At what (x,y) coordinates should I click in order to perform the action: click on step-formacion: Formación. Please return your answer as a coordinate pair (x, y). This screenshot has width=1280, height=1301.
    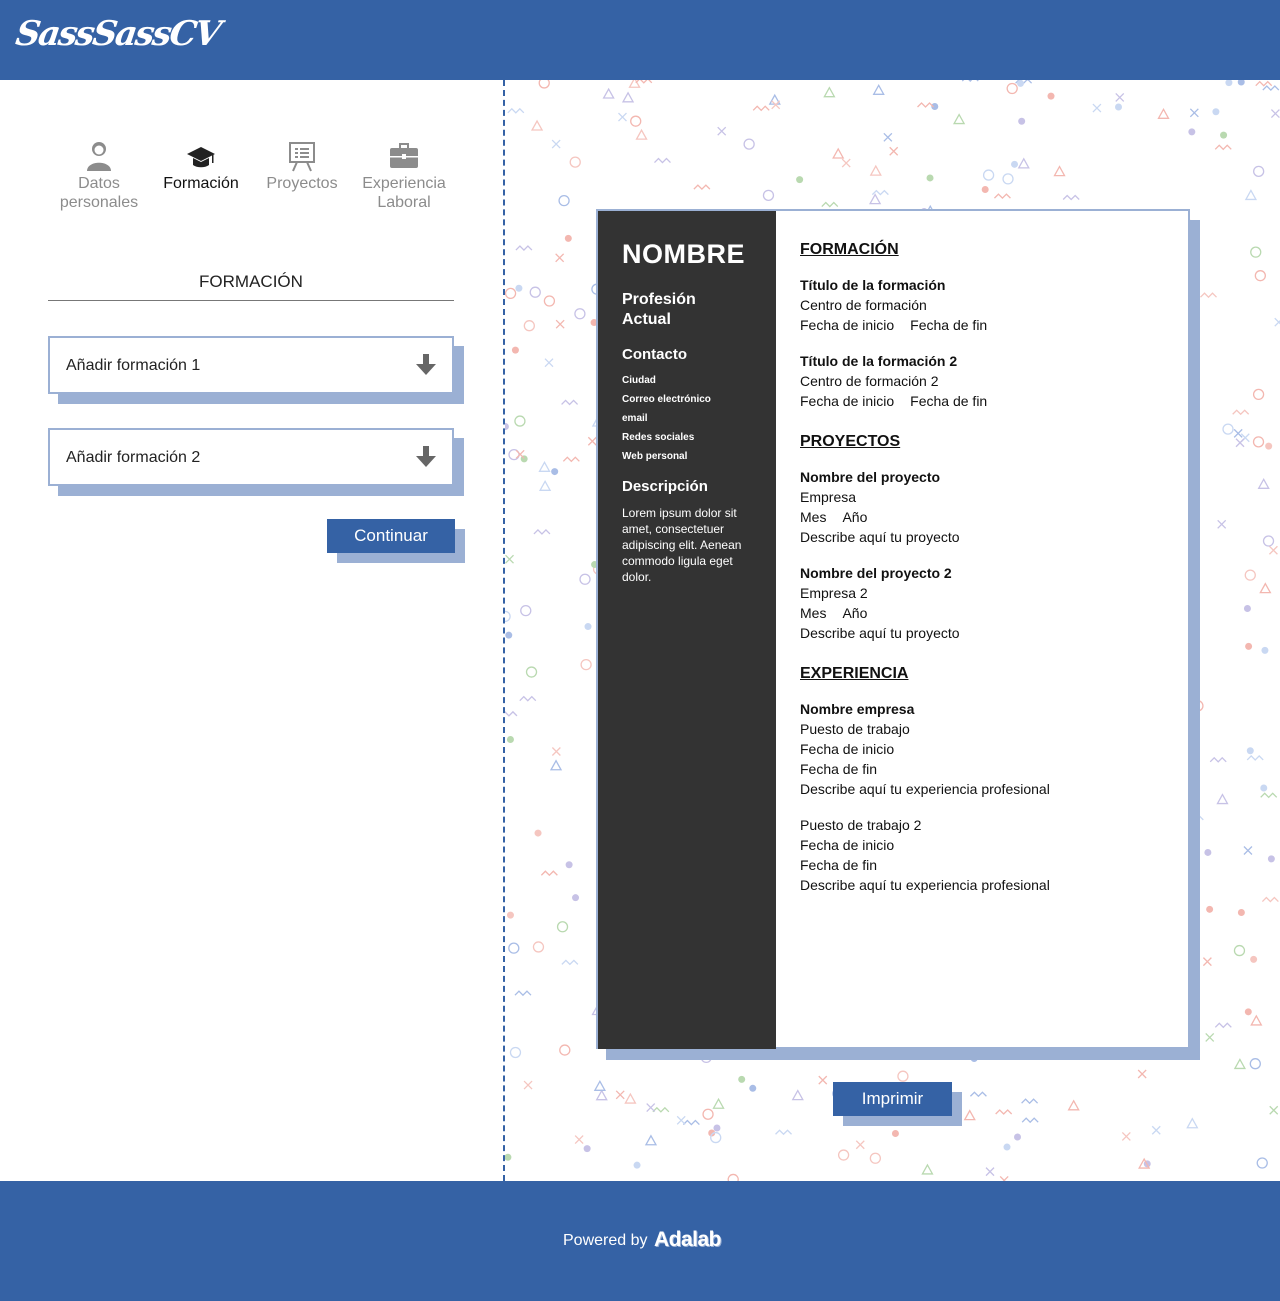
    Looking at the image, I should click on (201, 166).